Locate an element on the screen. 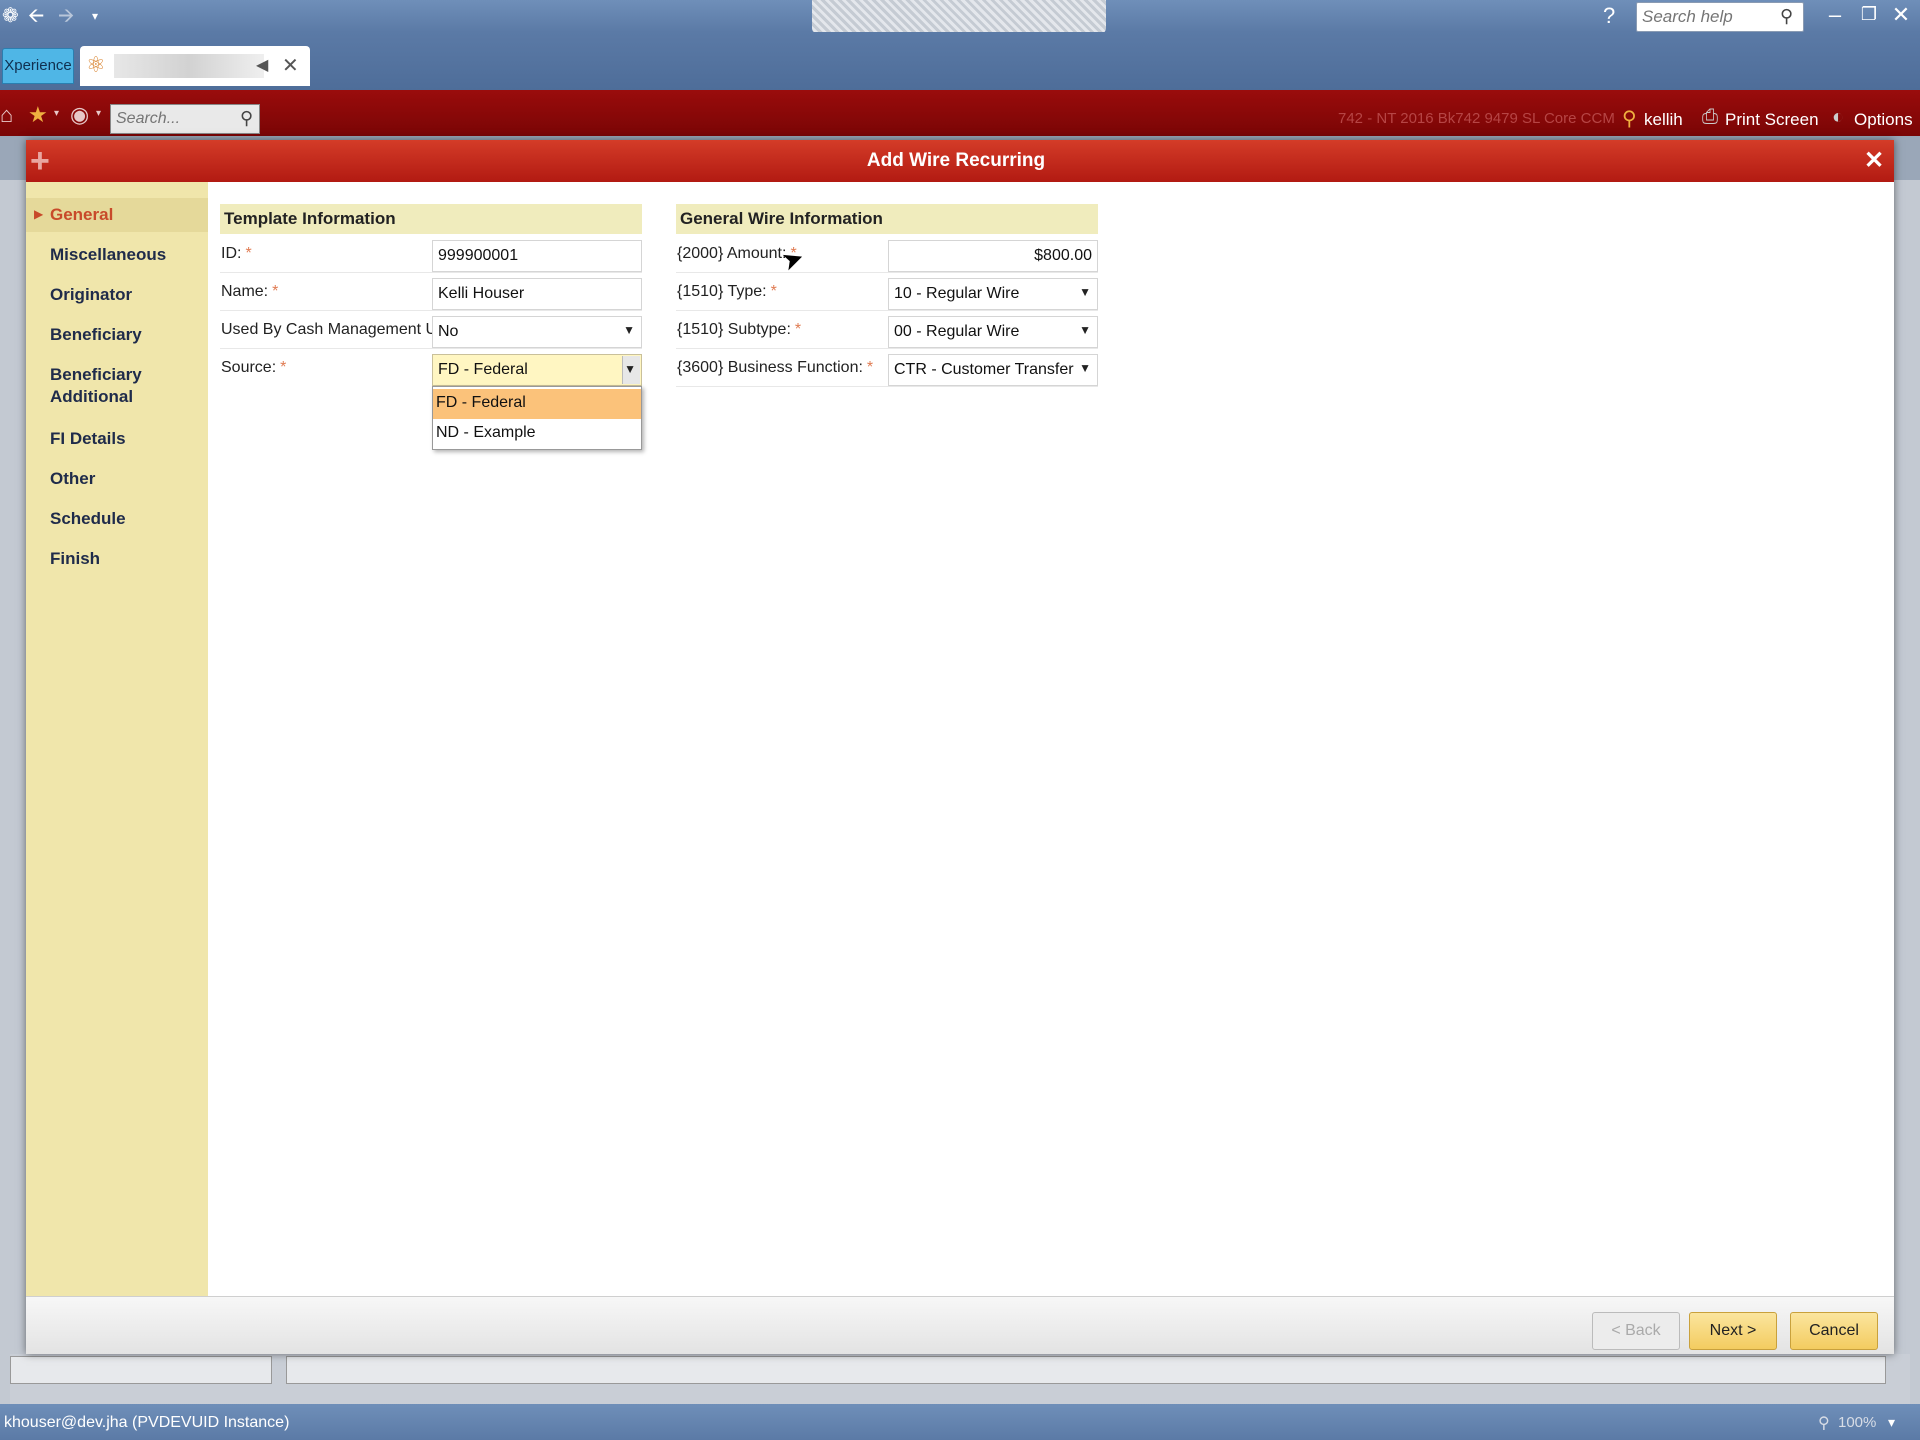 Image resolution: width=1920 pixels, height=1440 pixels. close-window-icon: ✕ is located at coordinates (1901, 15).